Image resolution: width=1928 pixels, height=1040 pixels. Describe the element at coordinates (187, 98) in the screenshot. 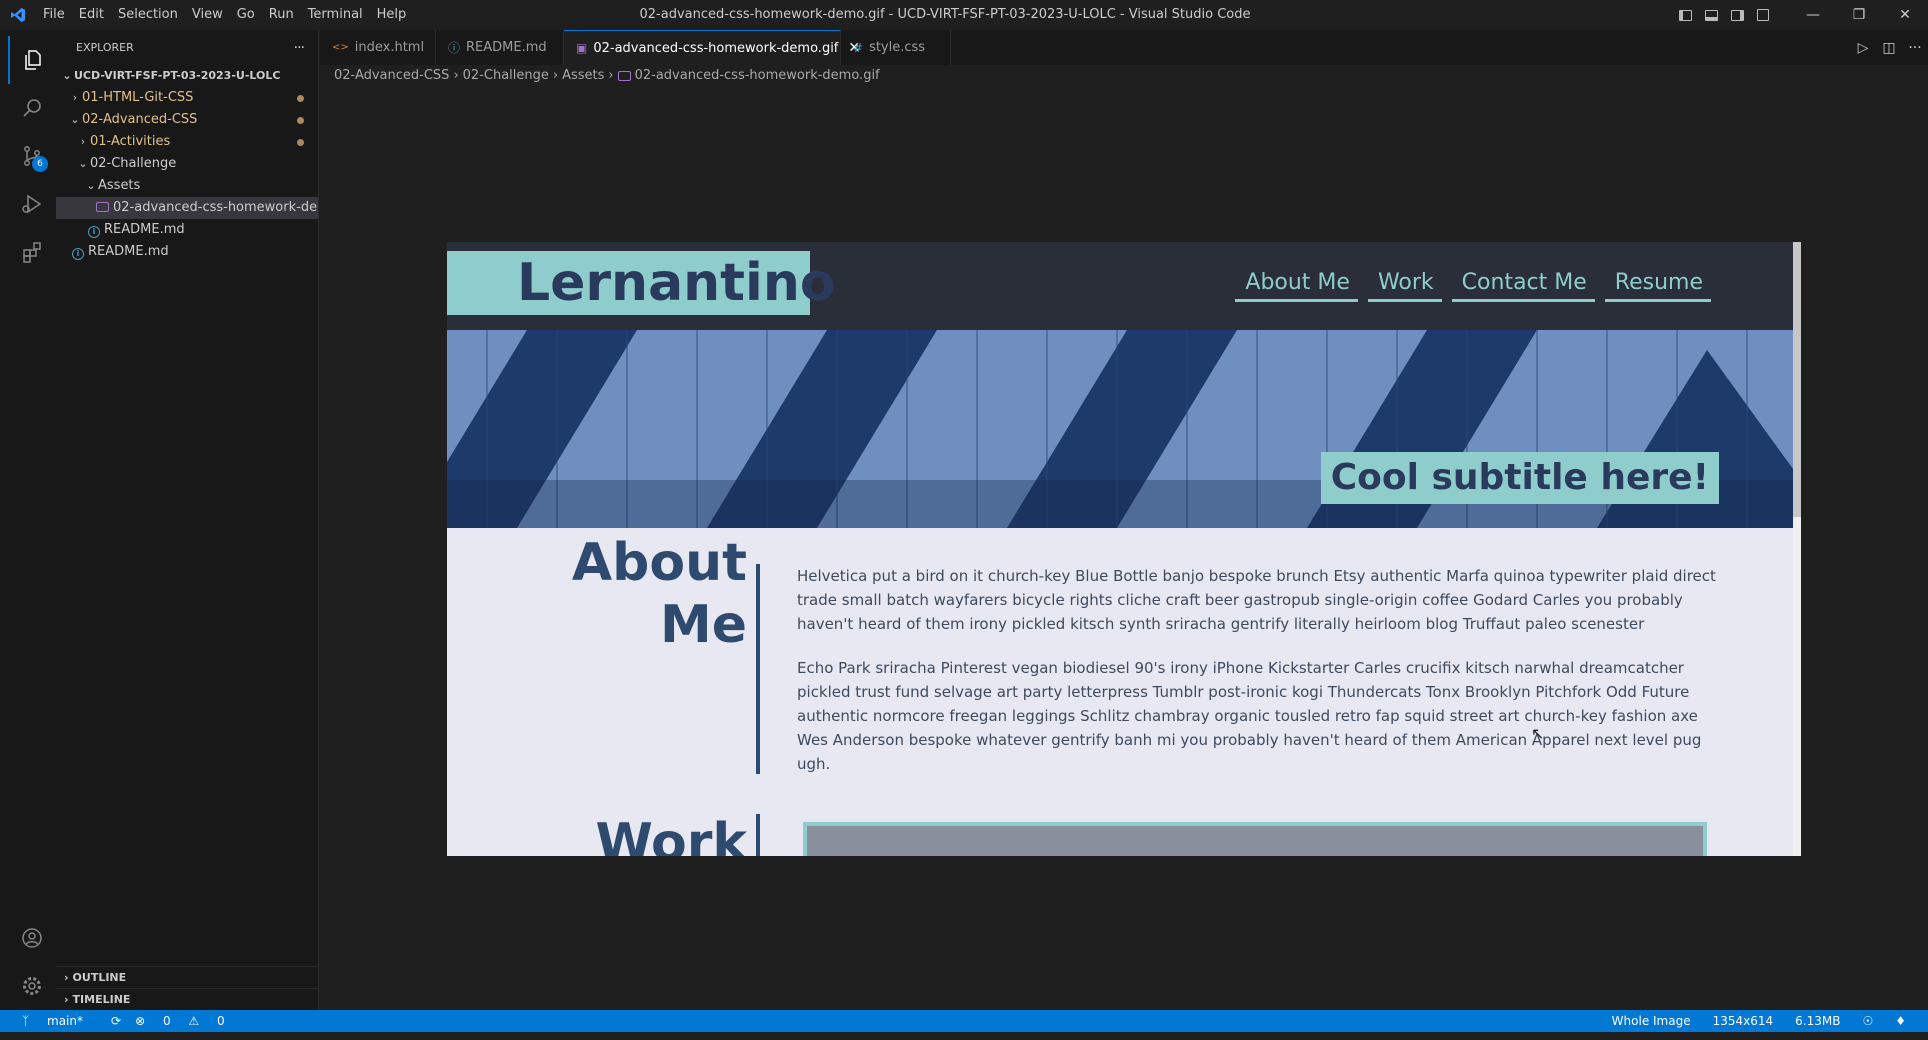

I see `tree-item-01-html-git-css: › 01-HTML-Git-CSS` at that location.